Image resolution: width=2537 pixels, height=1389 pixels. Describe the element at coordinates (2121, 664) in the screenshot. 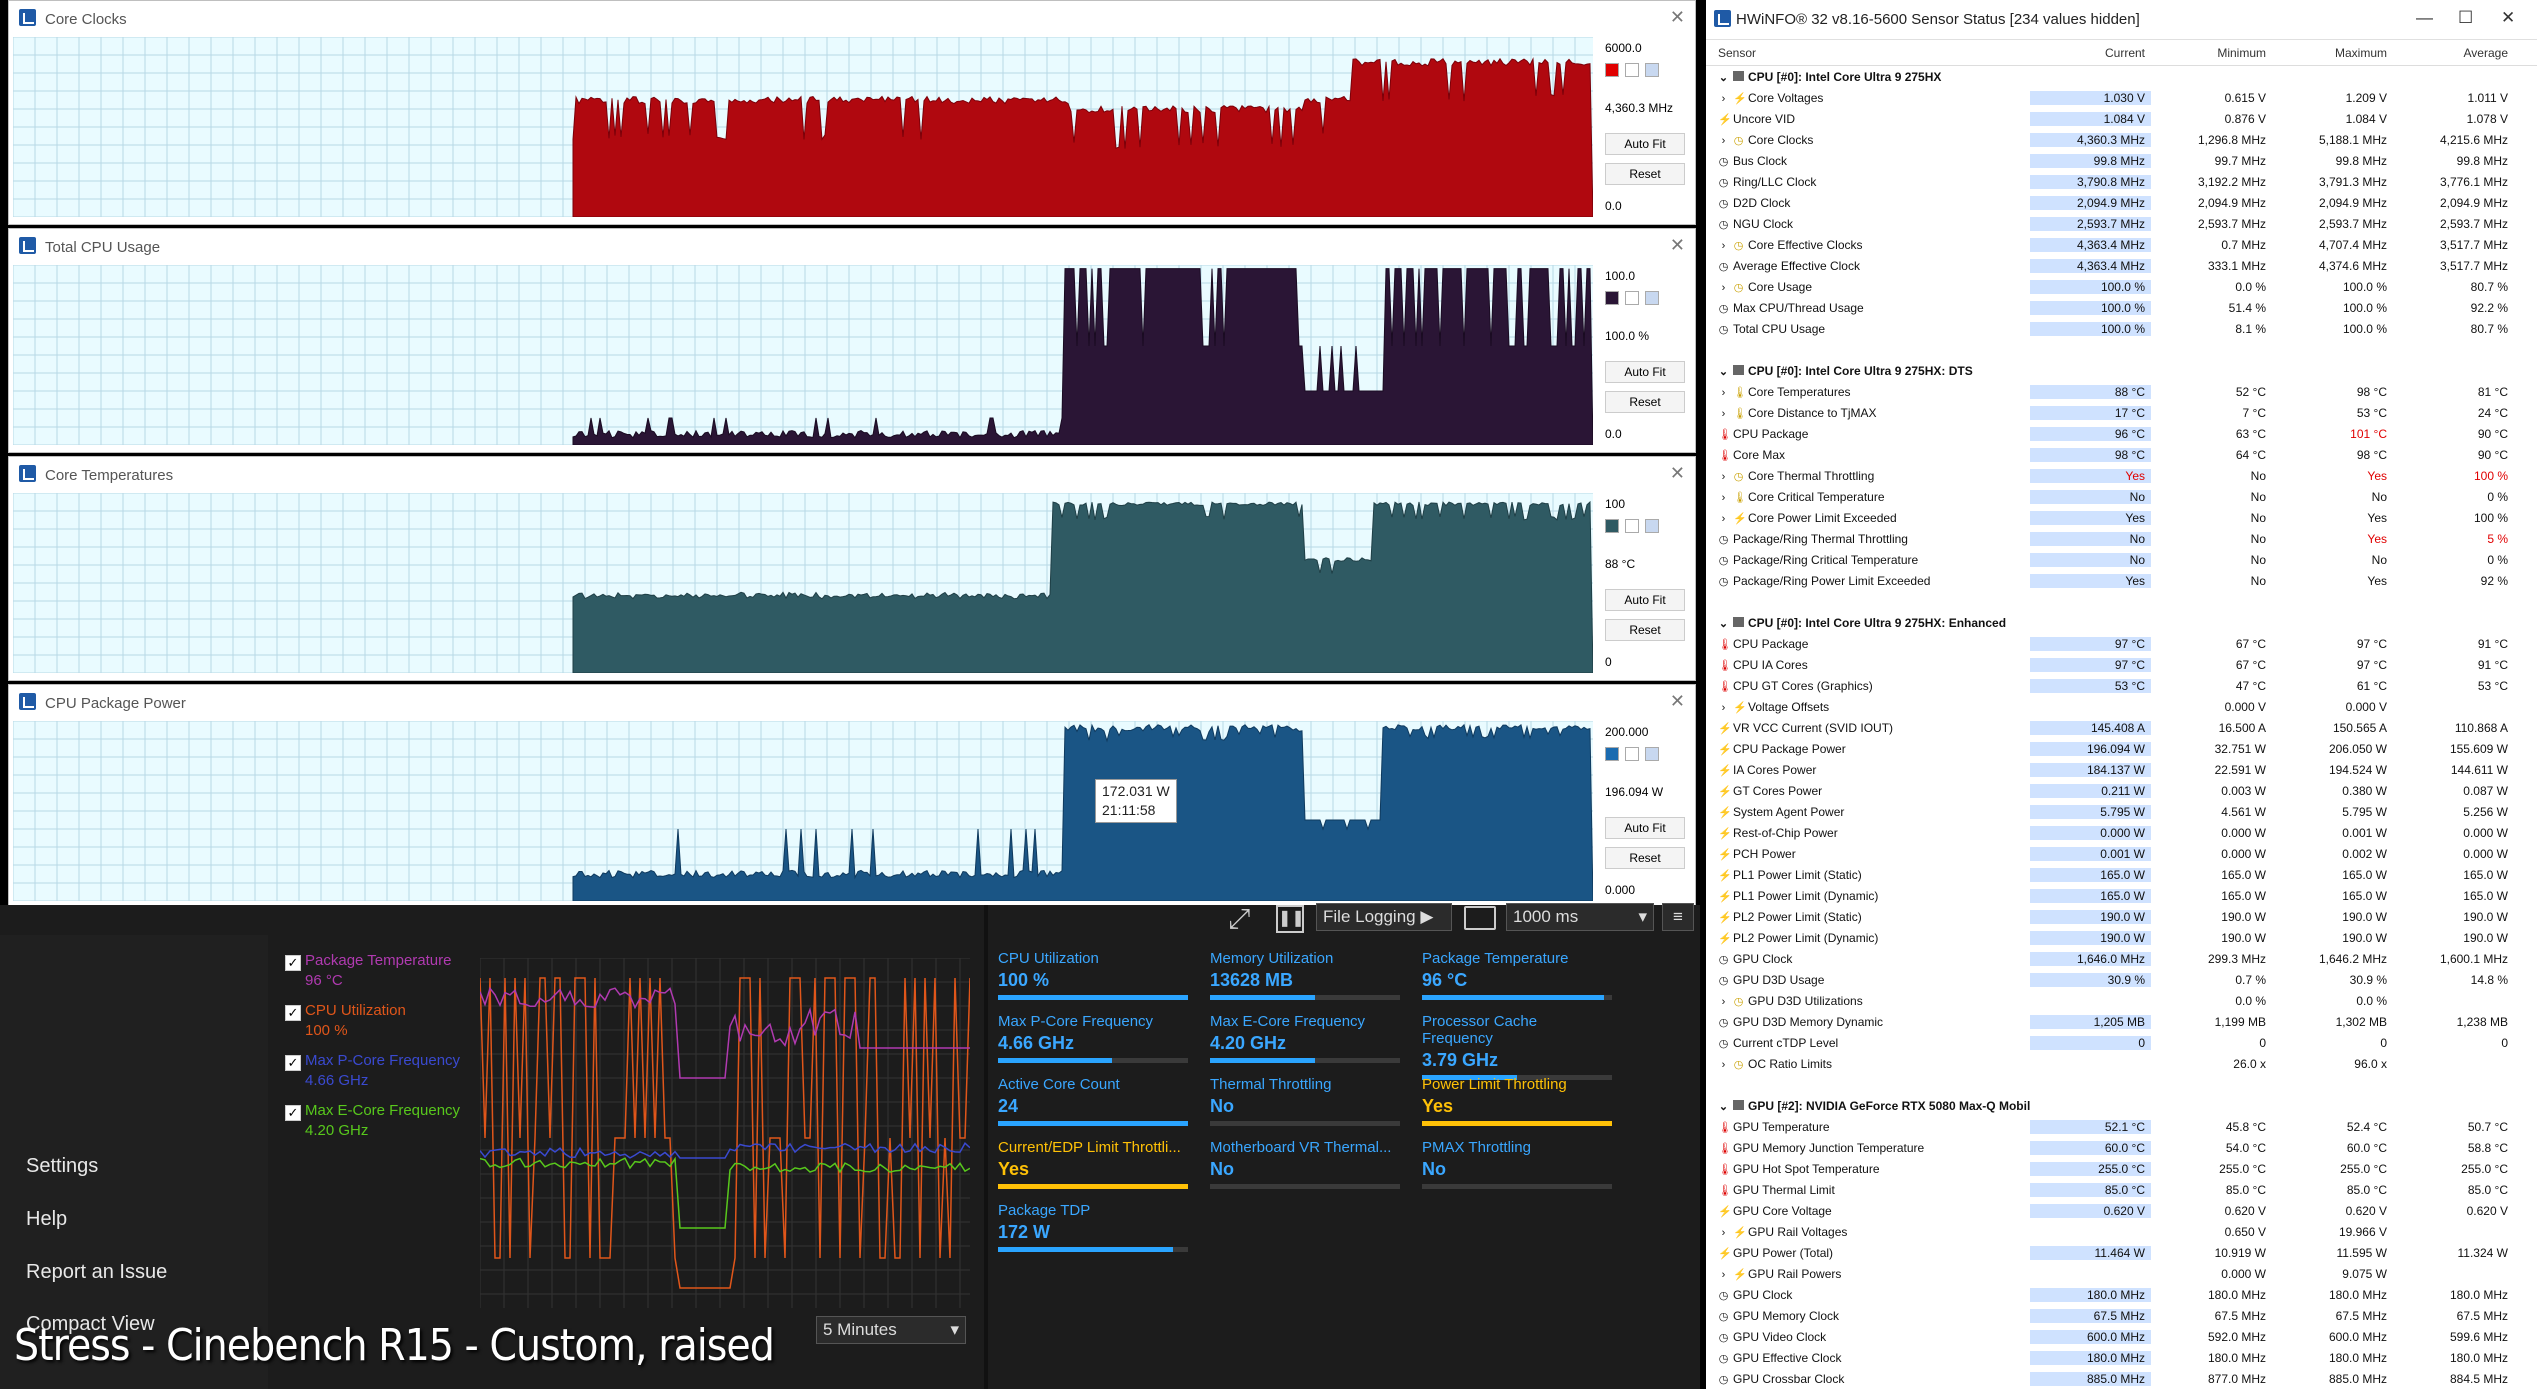

I see `sensor-row: 🌡CPU IA Cores 97 °C 67 °C 97 °C 91 °C` at that location.